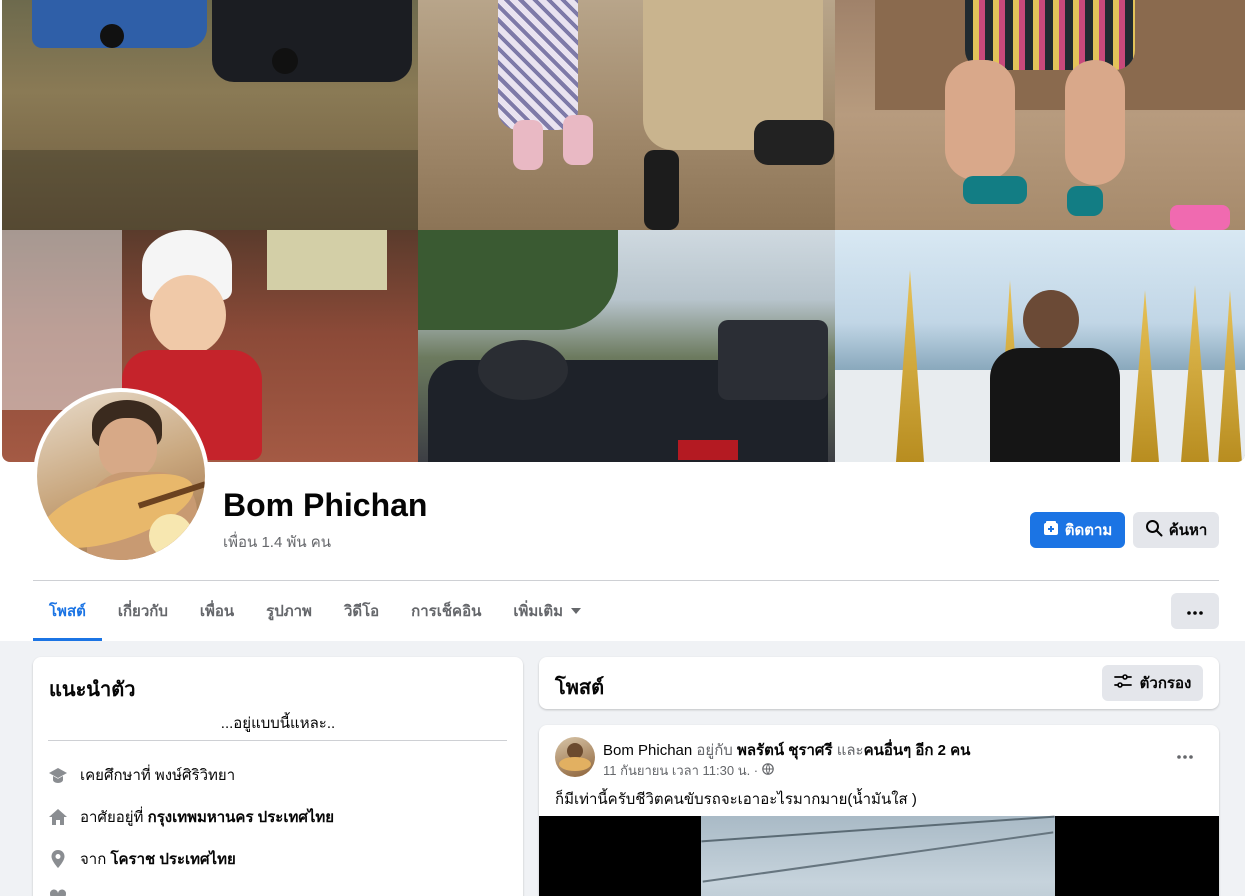 The width and height of the screenshot is (1245, 896). Describe the element at coordinates (1122, 683) in the screenshot. I see `filter-icon` at that location.